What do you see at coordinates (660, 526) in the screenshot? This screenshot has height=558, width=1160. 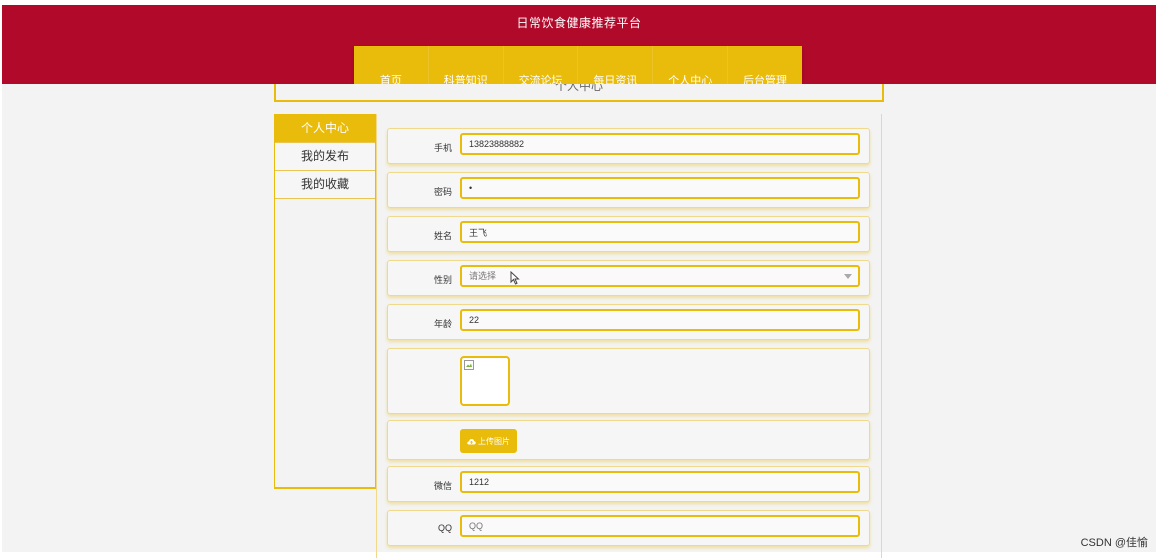 I see `qq-input` at bounding box center [660, 526].